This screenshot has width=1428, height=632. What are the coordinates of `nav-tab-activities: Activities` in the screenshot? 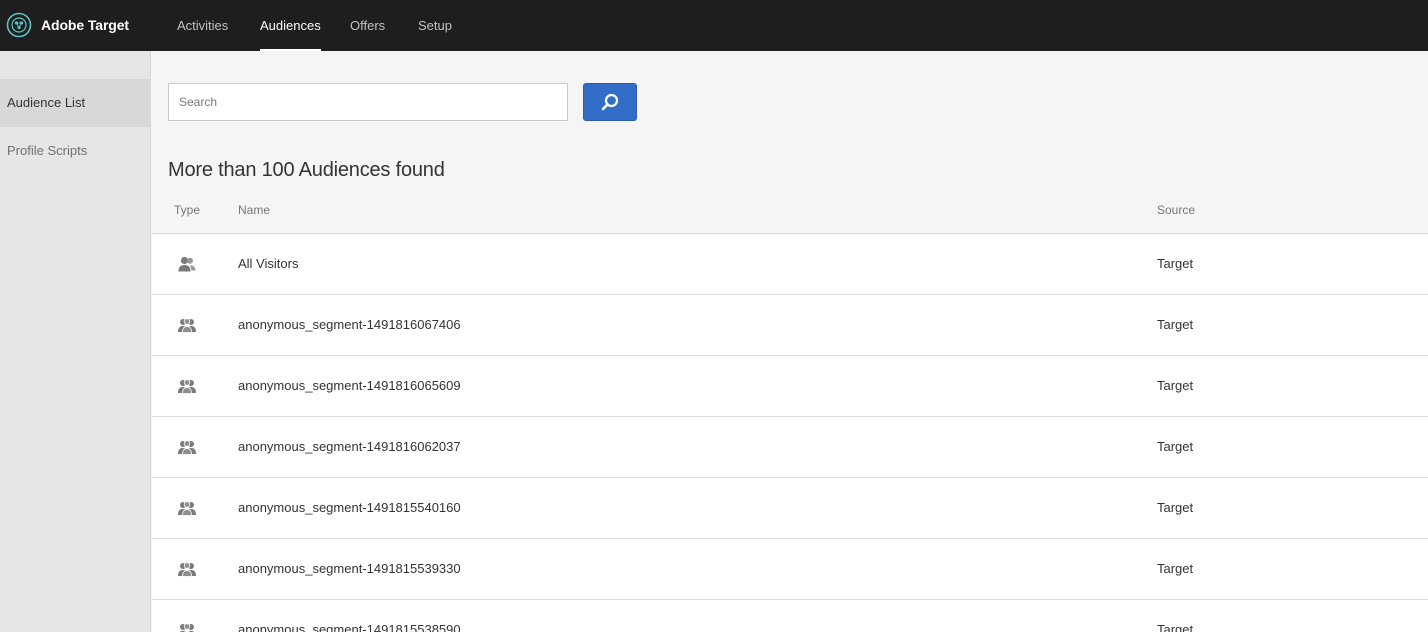 It's located at (202, 25).